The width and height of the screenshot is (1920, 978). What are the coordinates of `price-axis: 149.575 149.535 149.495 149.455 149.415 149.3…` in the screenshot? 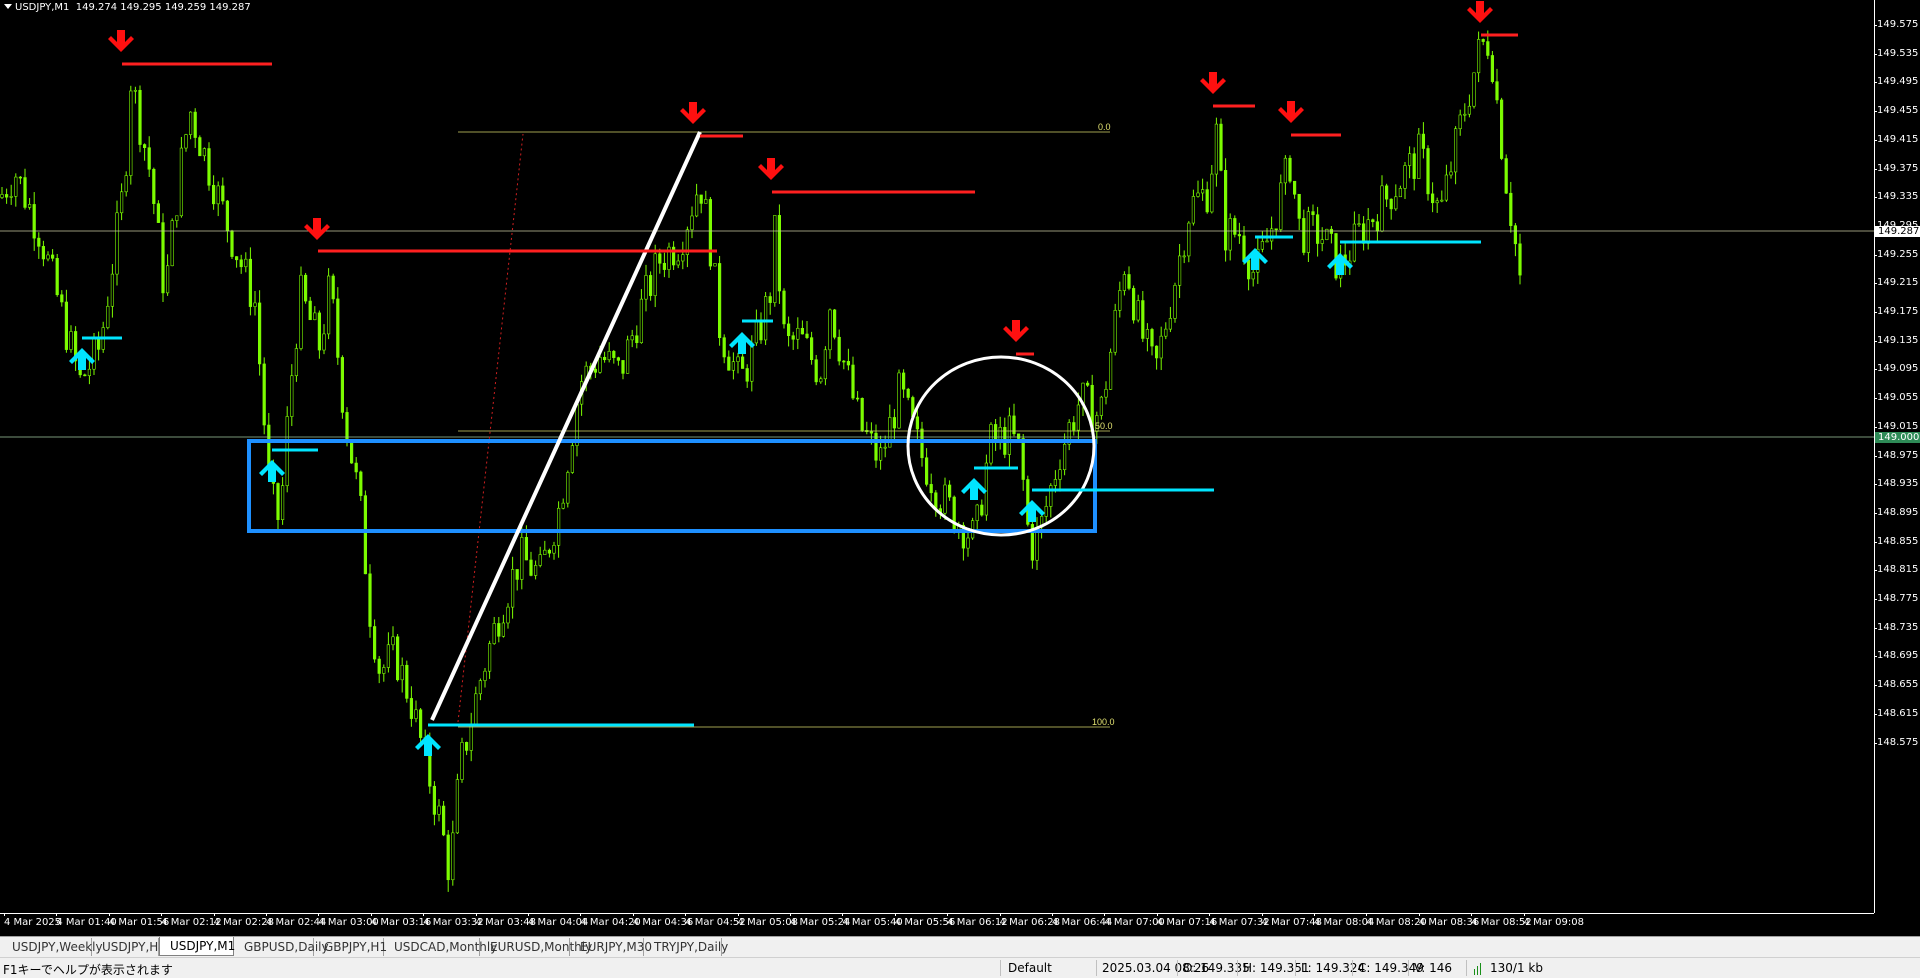 It's located at (1896, 456).